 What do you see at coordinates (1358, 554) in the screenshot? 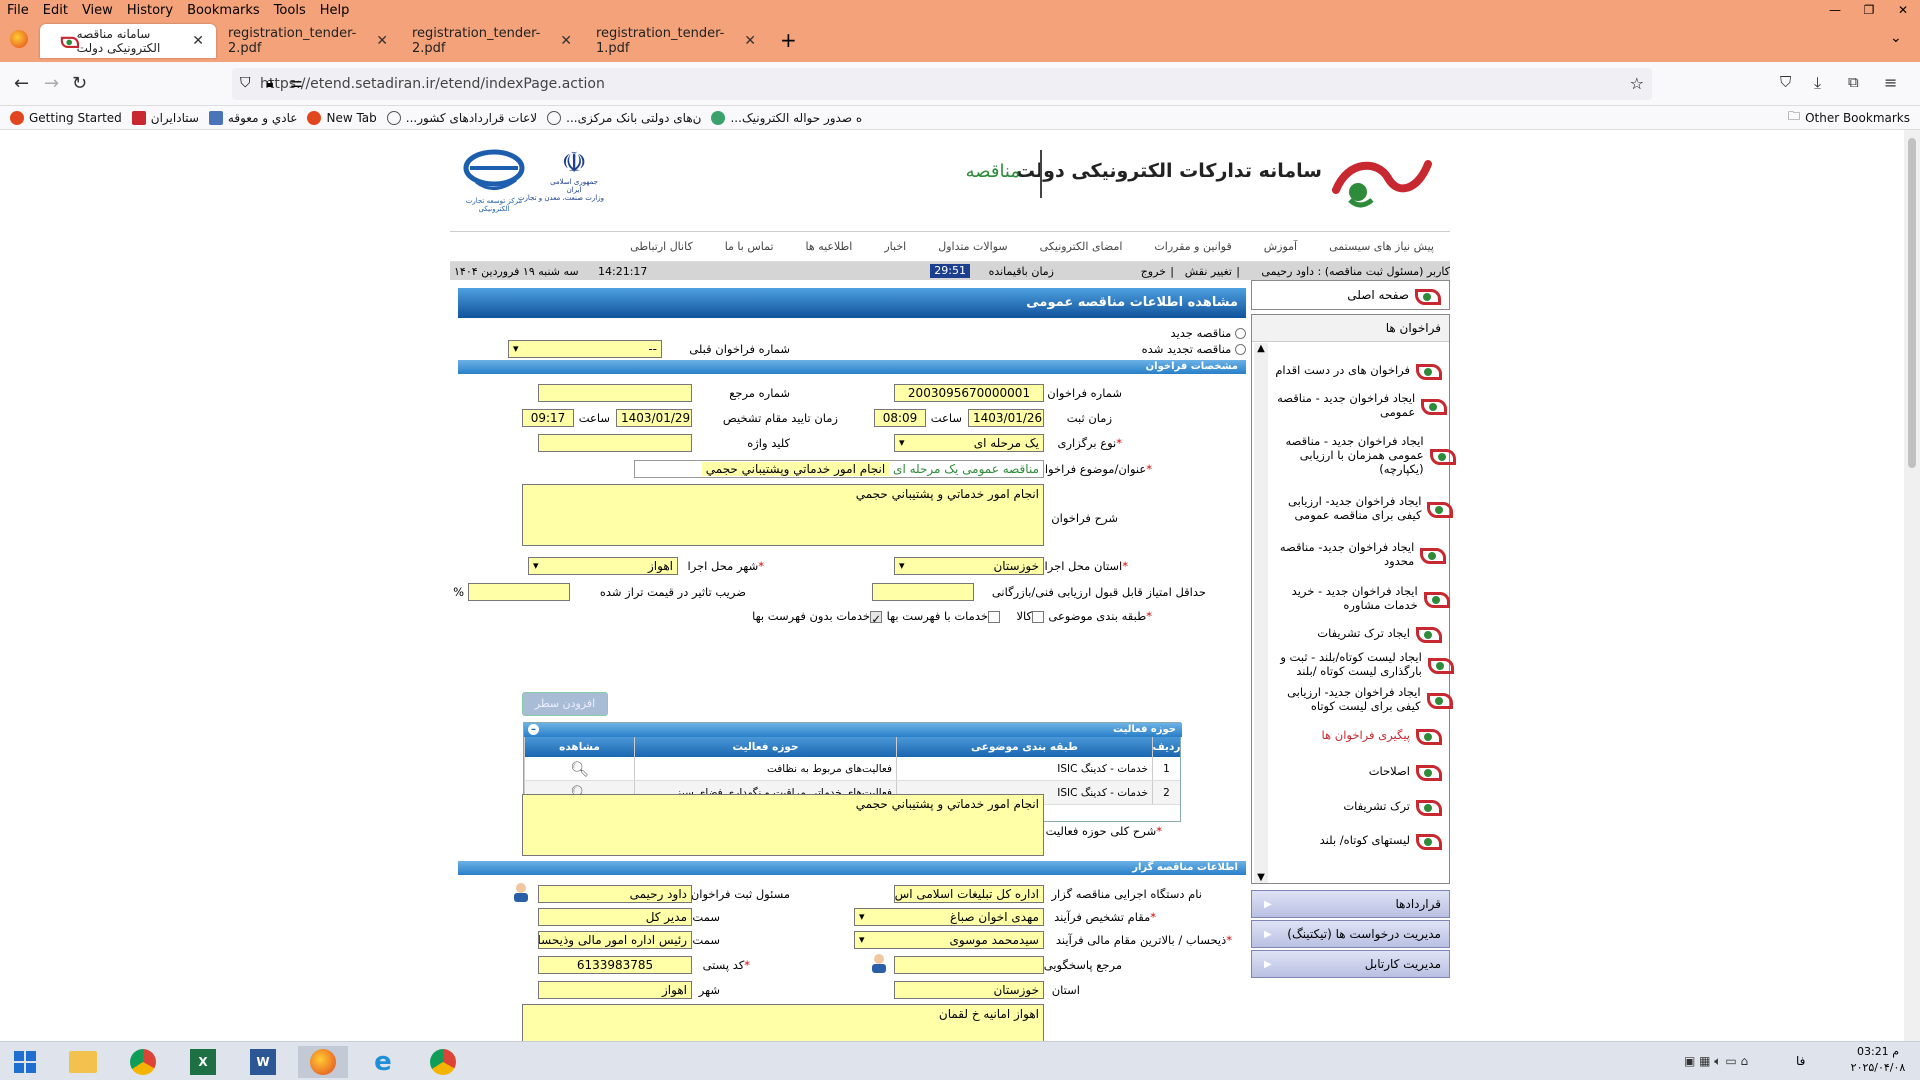
I see `sidebar-item-new-limited: ایجاد فراخوان جدید- مناقصه محدود` at bounding box center [1358, 554].